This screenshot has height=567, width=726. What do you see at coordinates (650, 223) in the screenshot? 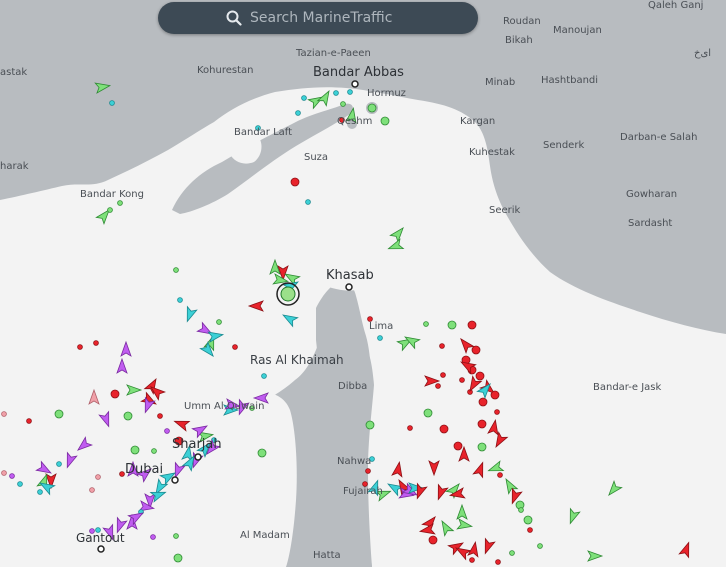
I see `place-label: Sardasht` at bounding box center [650, 223].